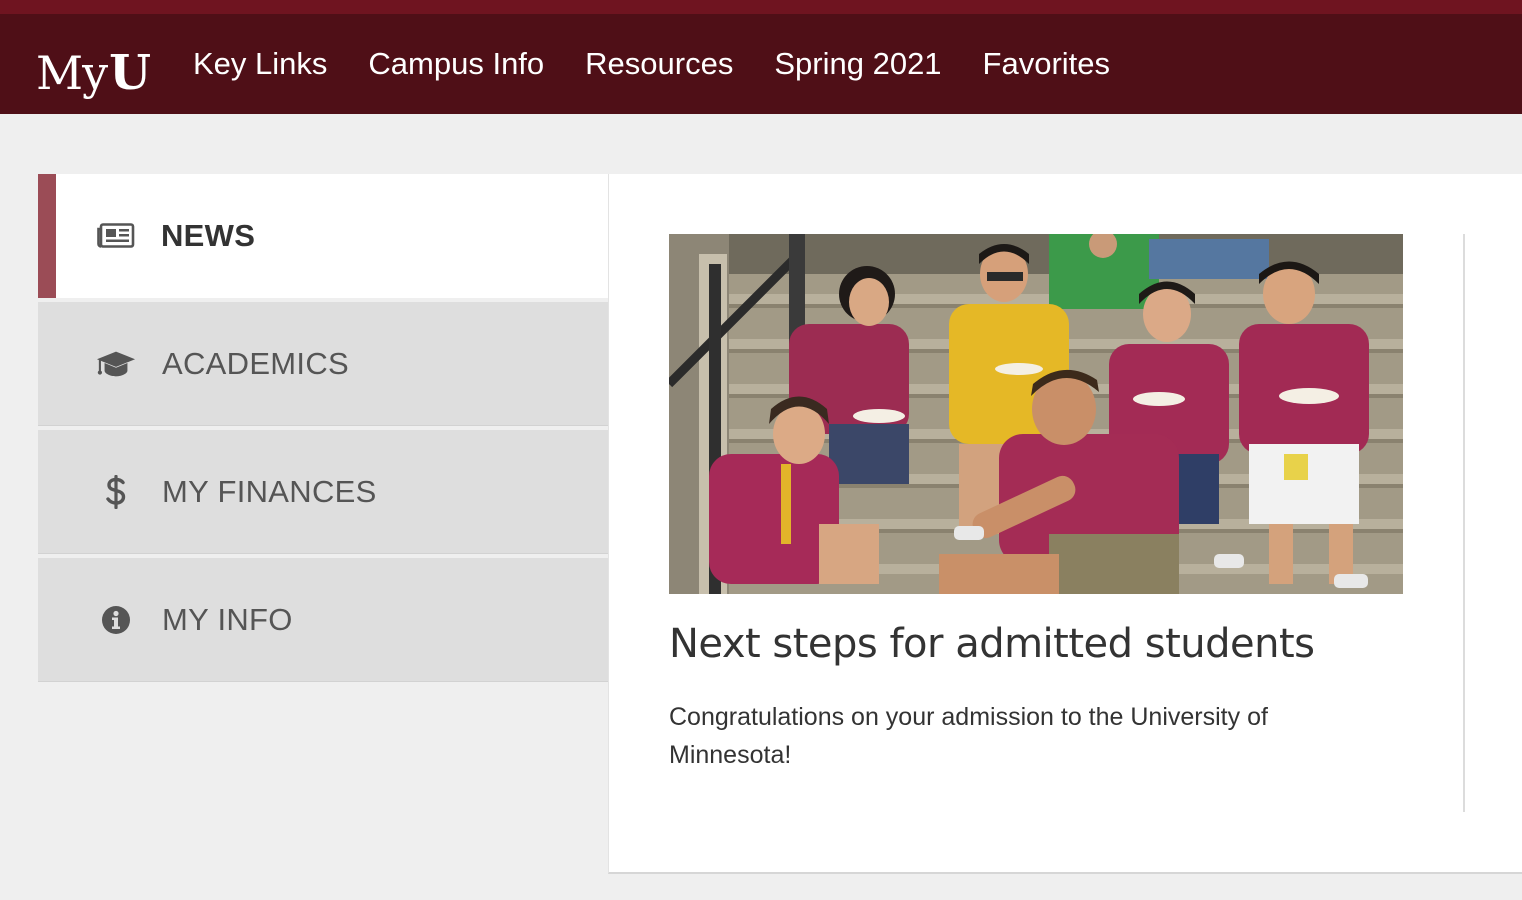 The height and width of the screenshot is (900, 1522). I want to click on tab-my-info: MY INFO, so click(323, 620).